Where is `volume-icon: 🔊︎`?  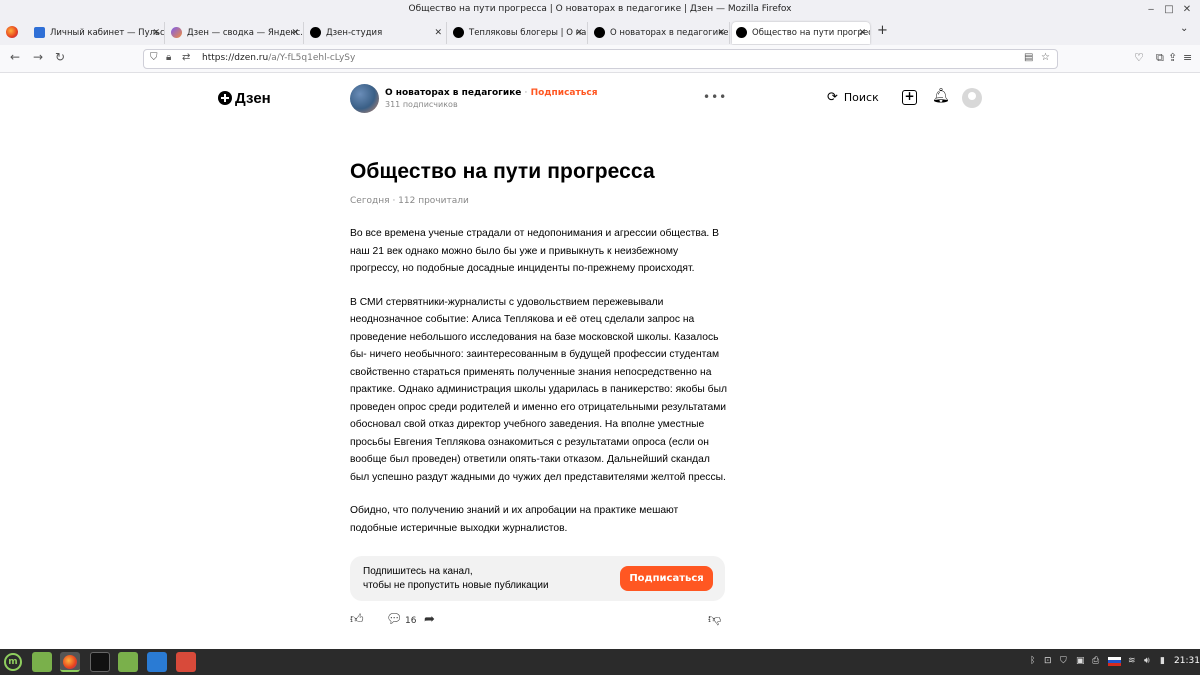
volume-icon: 🔊︎ is located at coordinates (1147, 661).